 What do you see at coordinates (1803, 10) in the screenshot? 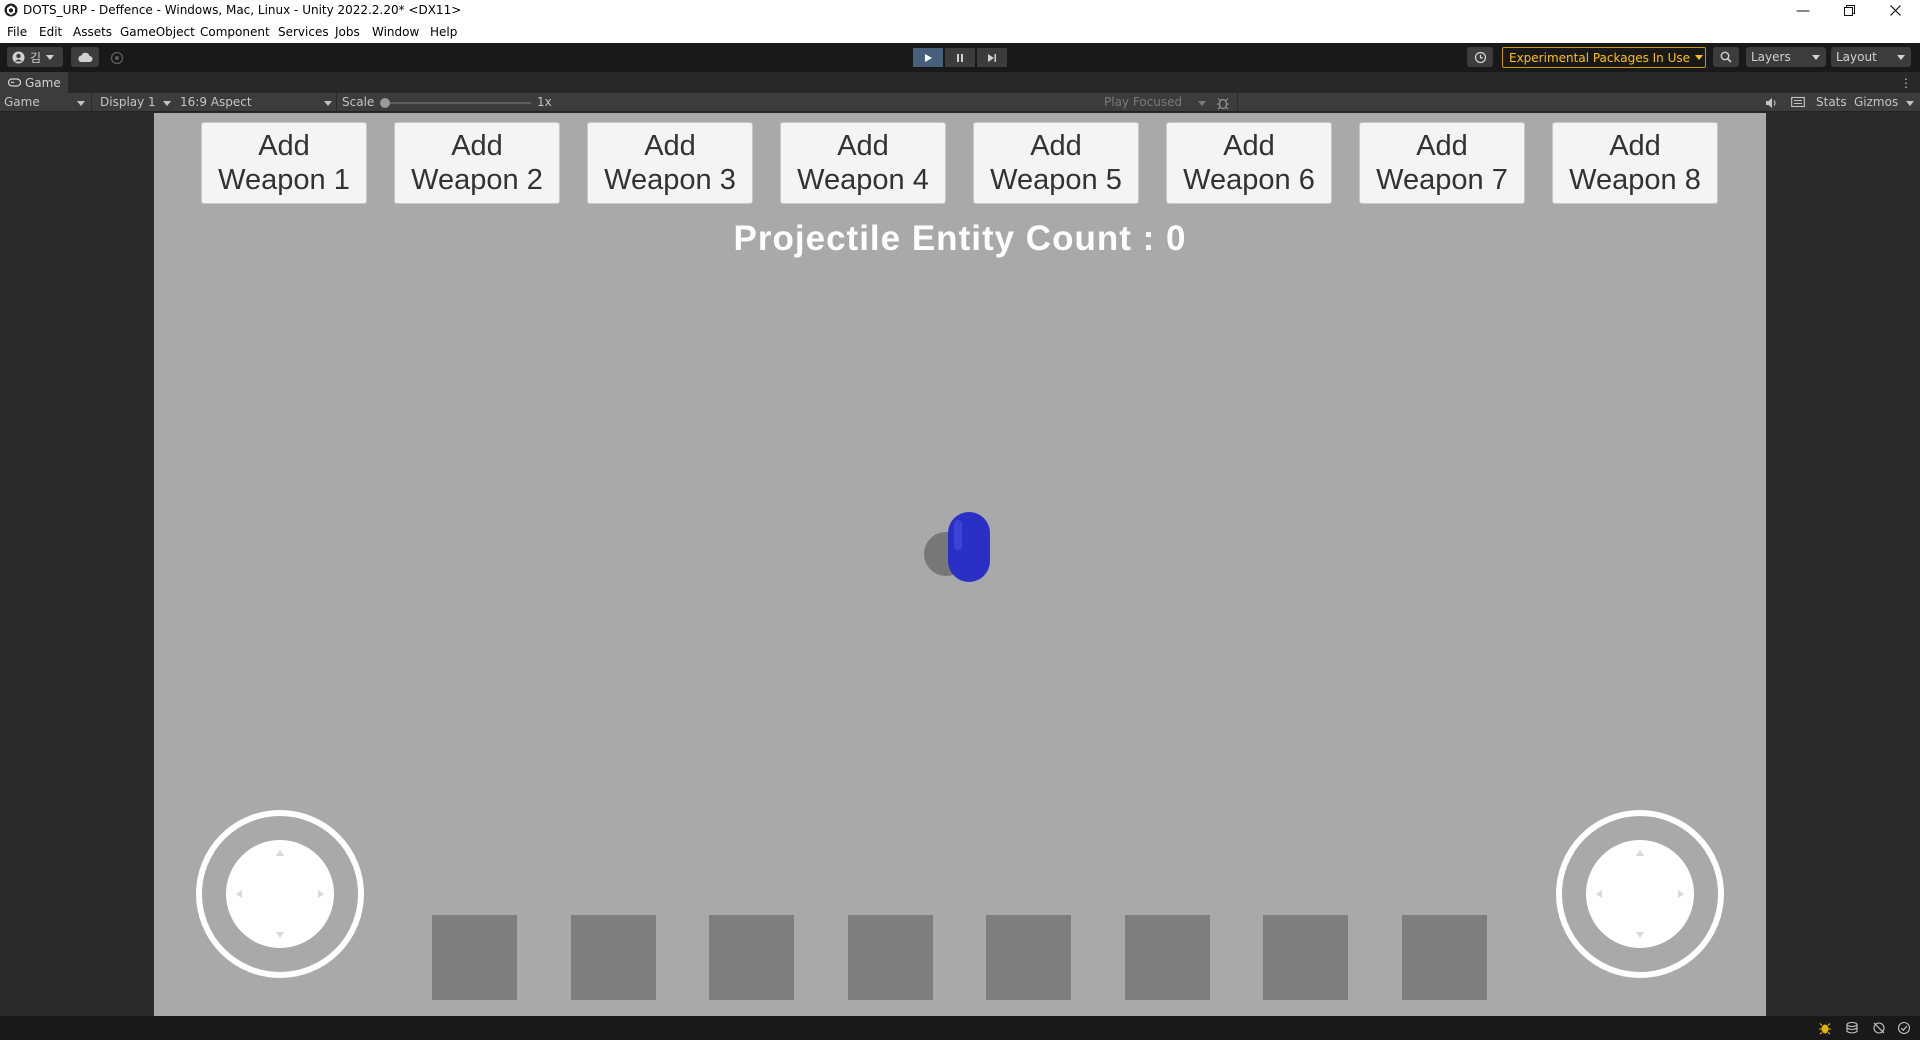
I see `minimize-button: —` at bounding box center [1803, 10].